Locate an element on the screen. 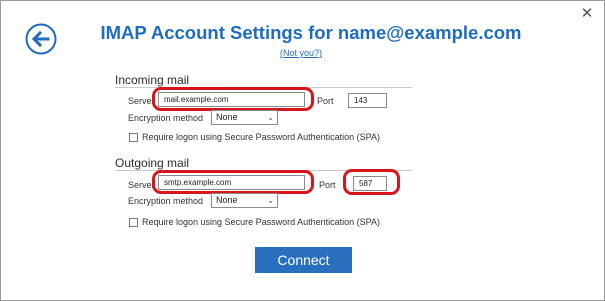 The height and width of the screenshot is (301, 605). incoming-encryption-label: Encryption method is located at coordinates (166, 118).